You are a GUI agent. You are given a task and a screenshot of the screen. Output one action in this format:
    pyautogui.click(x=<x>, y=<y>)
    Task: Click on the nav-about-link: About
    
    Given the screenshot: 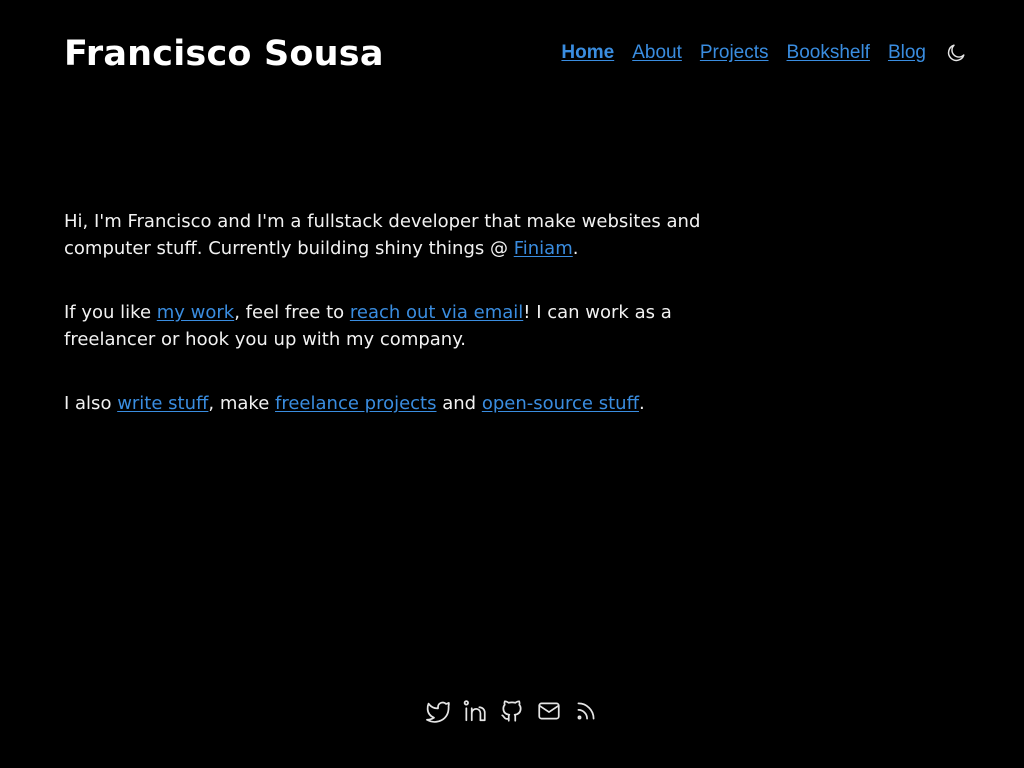 What is the action you would take?
    pyautogui.click(x=657, y=53)
    